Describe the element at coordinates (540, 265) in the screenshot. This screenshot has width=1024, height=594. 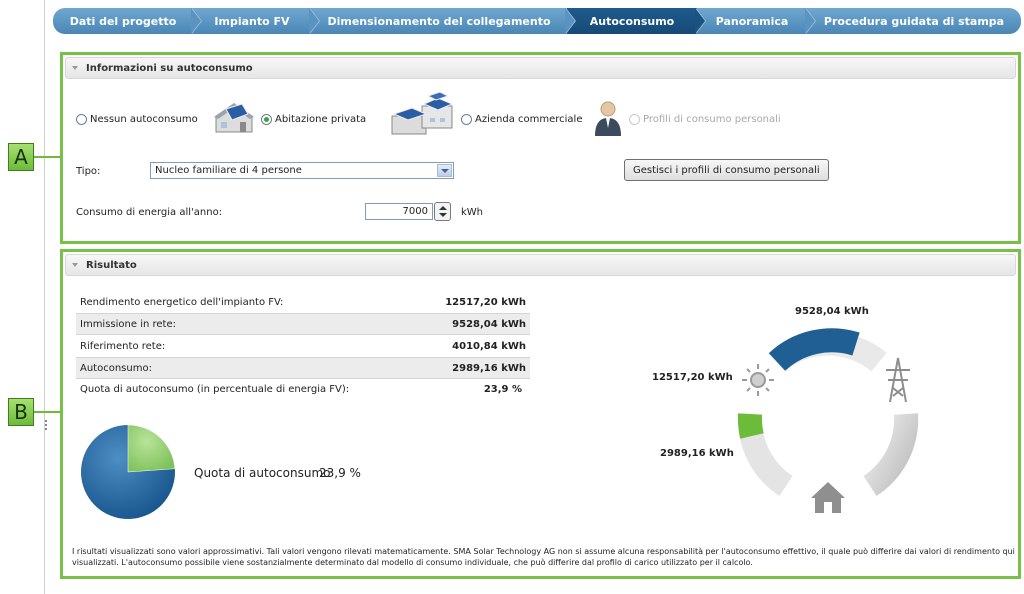
I see `panel-header: Risultato` at that location.